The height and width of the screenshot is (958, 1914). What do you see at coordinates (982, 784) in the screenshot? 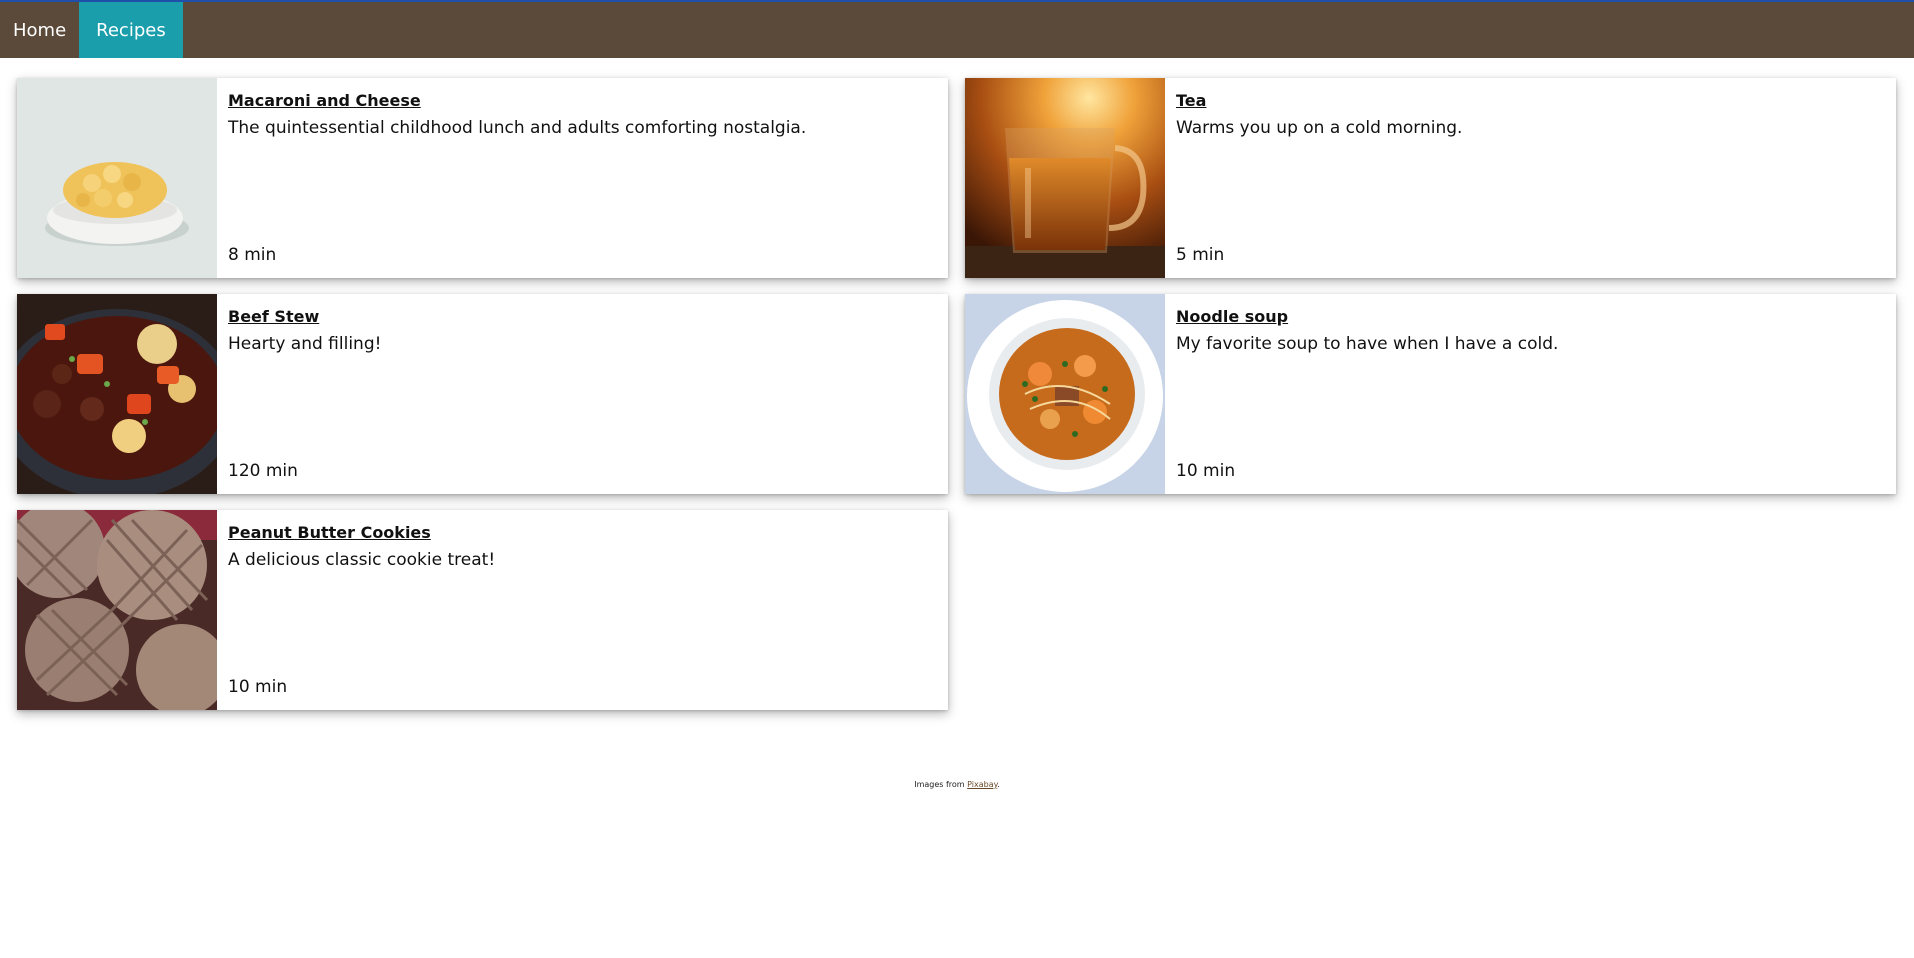
I see `pixabay-link: Pixabay` at bounding box center [982, 784].